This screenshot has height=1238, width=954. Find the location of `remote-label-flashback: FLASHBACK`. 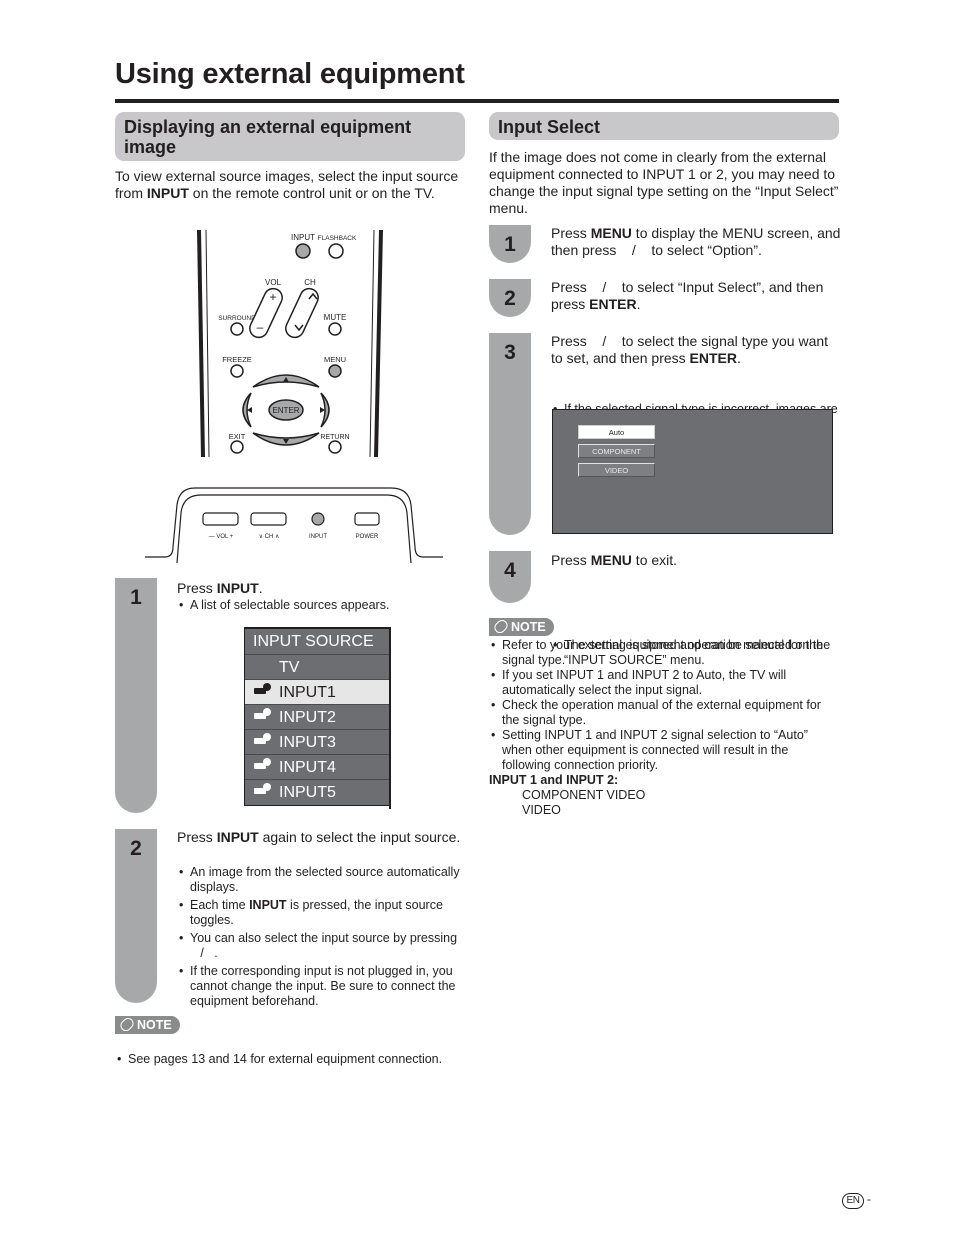

remote-label-flashback: FLASHBACK is located at coordinates (337, 238).